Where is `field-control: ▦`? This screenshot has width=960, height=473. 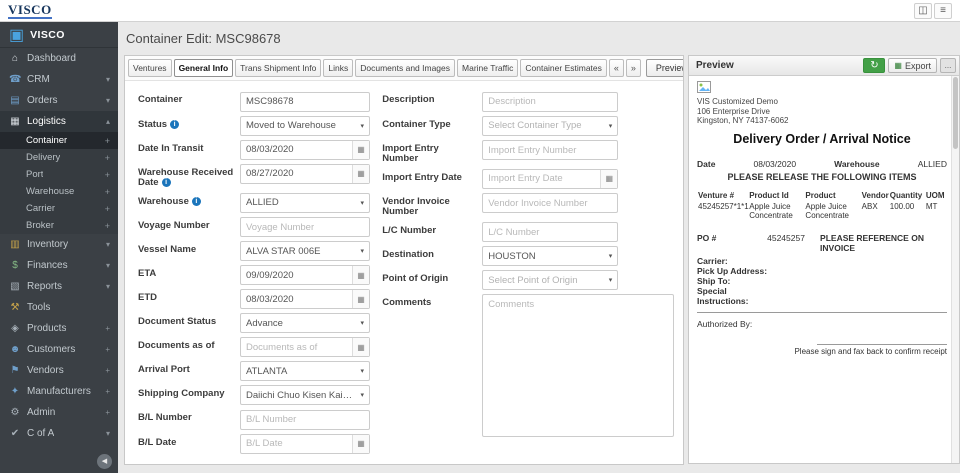
field-control: ▦ is located at coordinates (305, 443).